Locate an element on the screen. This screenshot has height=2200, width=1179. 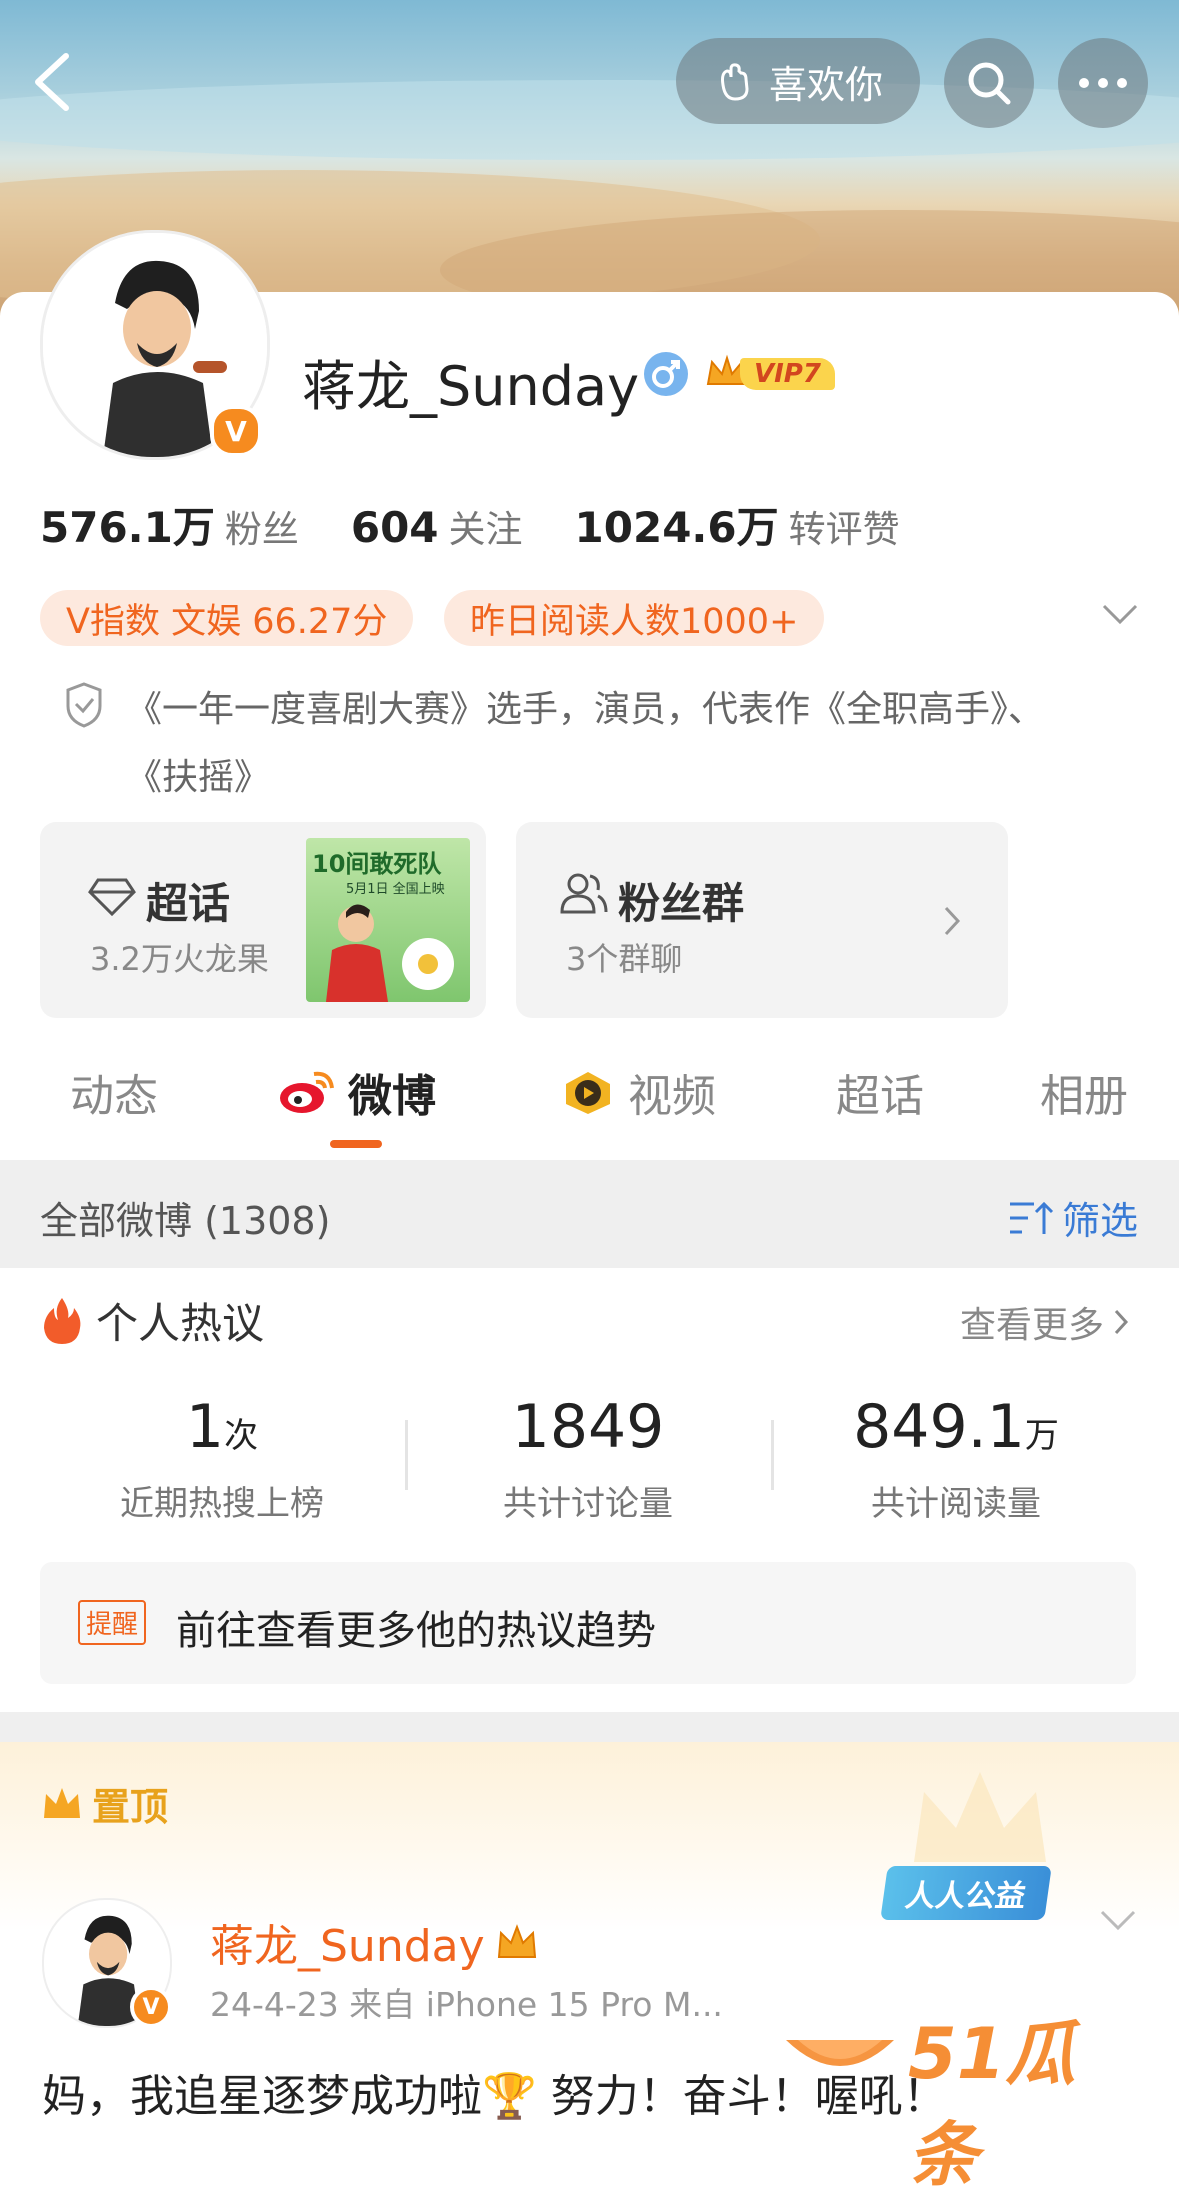
pinned-label-row: 置顶 is located at coordinates (104, 1803).